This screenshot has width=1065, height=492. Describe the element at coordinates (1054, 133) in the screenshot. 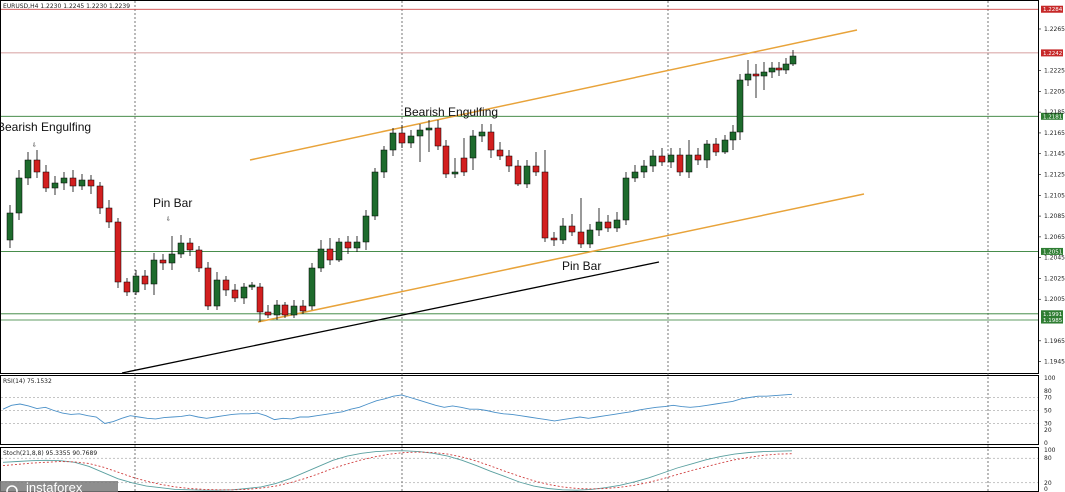

I see `price-tick-label: 1.2165` at that location.